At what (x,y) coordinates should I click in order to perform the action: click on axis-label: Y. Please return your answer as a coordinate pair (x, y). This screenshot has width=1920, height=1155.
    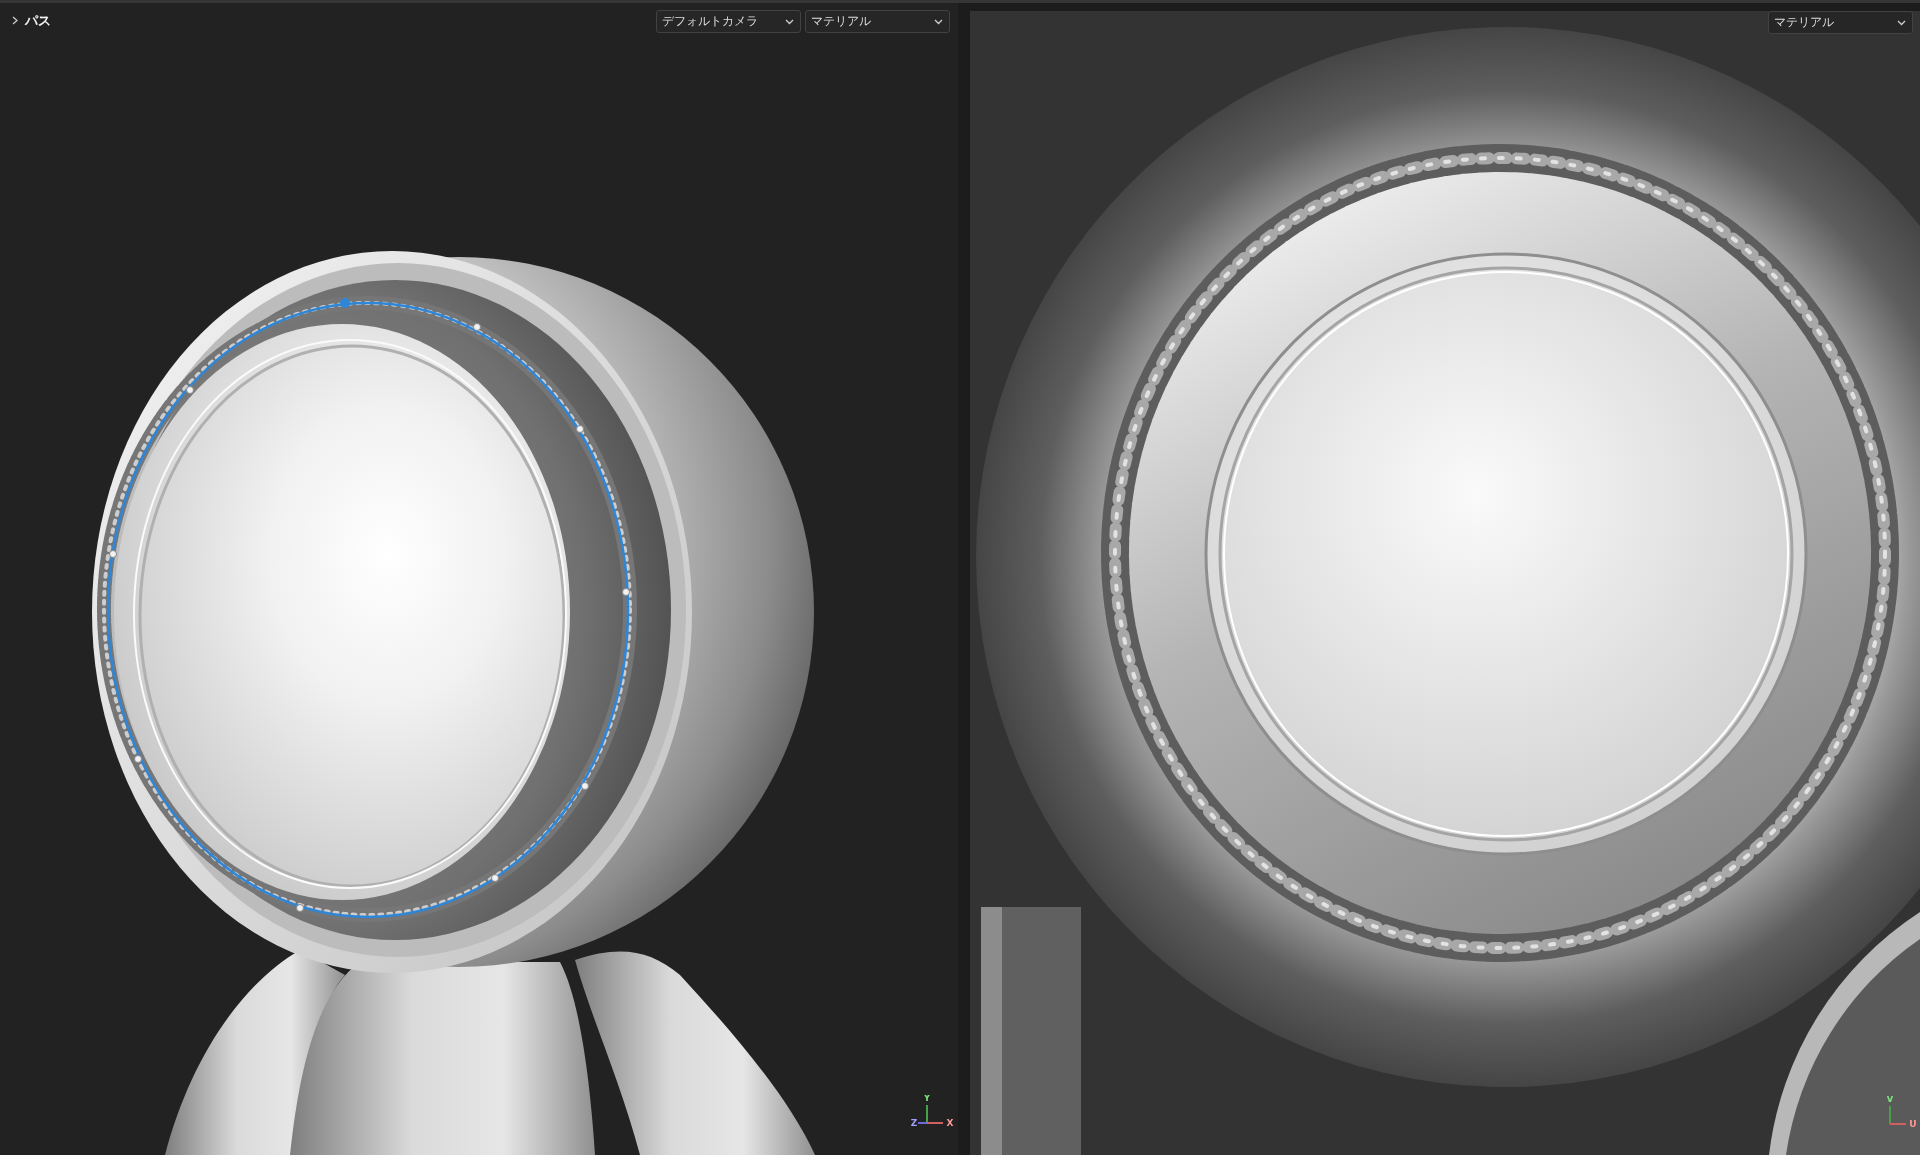
    Looking at the image, I should click on (927, 1099).